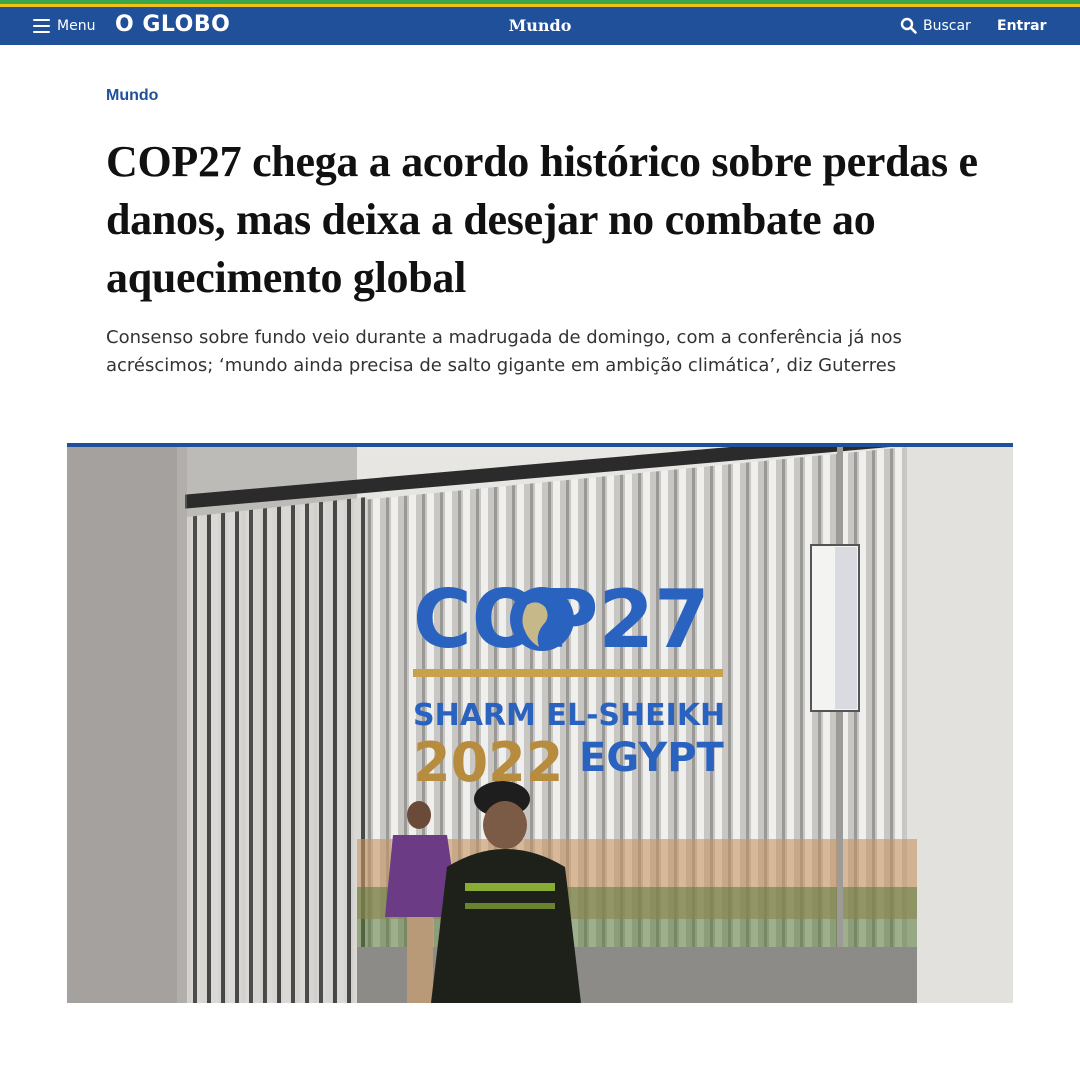 This screenshot has height=1080, width=1080. I want to click on site-logo: O GLOBO, so click(172, 24).